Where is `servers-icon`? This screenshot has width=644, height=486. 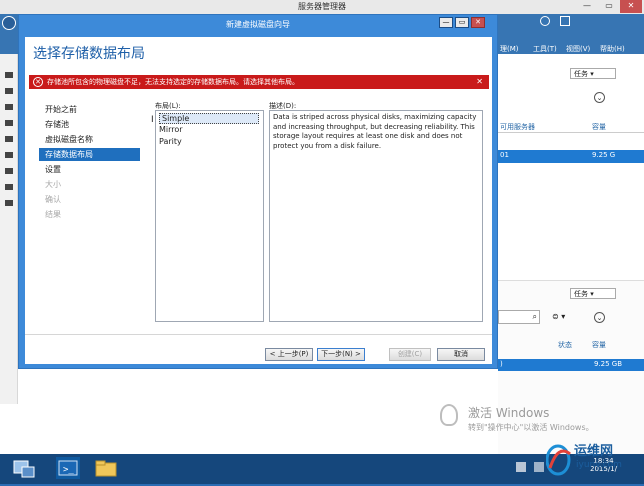
servers-icon is located at coordinates (9, 139).